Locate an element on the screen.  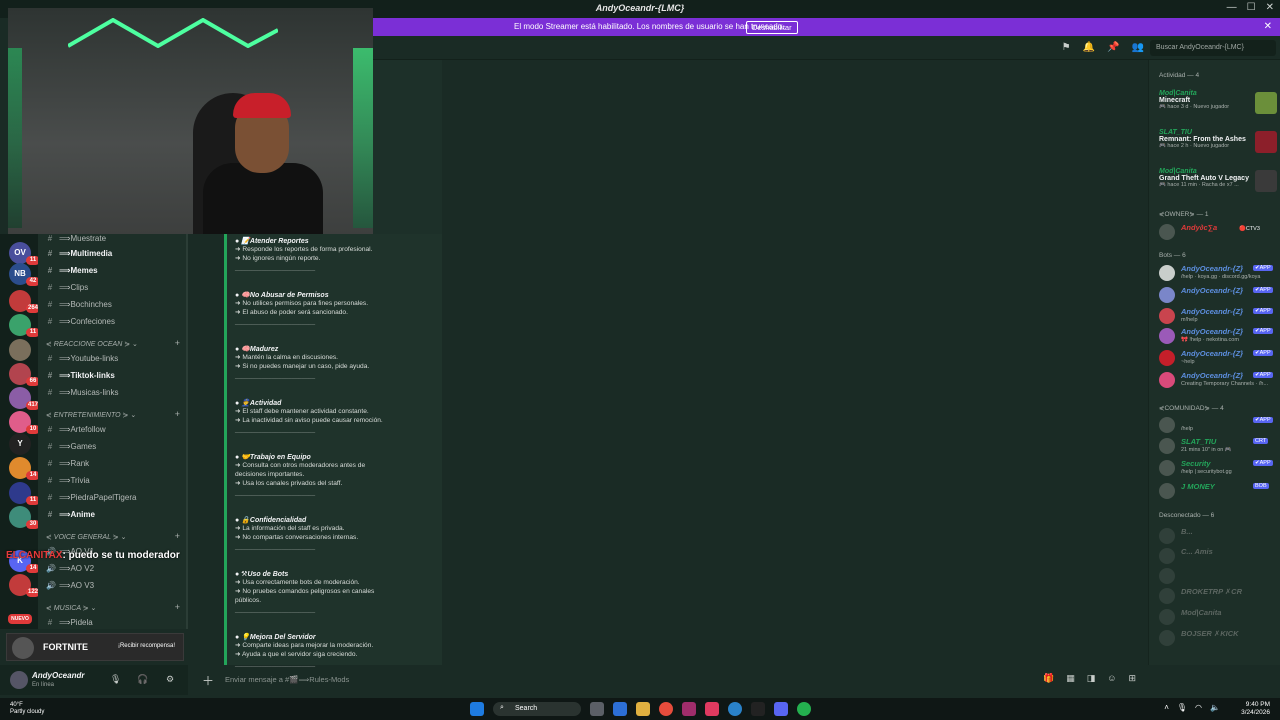
folder-icon is located at coordinates (643, 709).